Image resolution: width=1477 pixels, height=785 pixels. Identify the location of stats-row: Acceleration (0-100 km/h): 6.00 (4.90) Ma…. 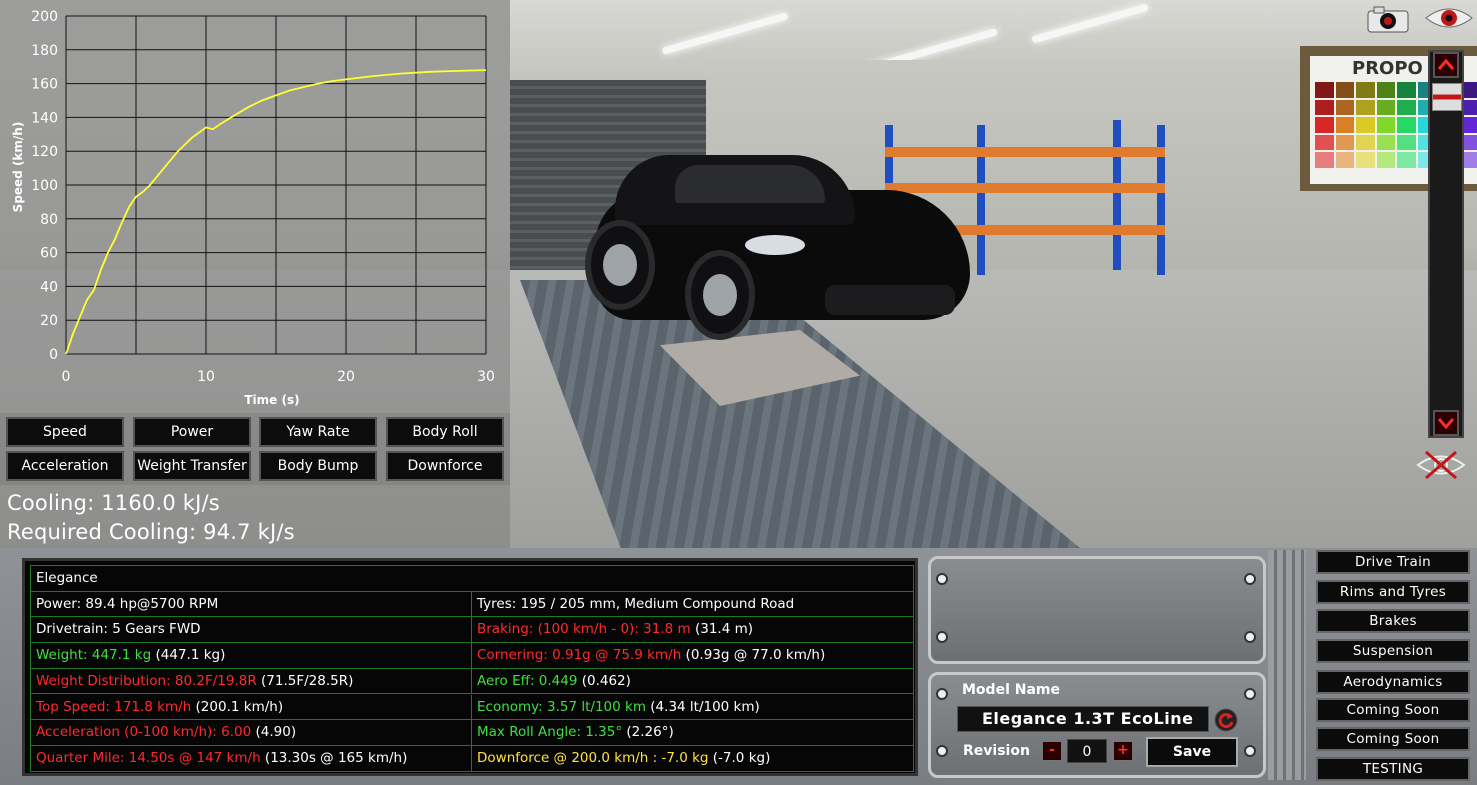
(472, 733).